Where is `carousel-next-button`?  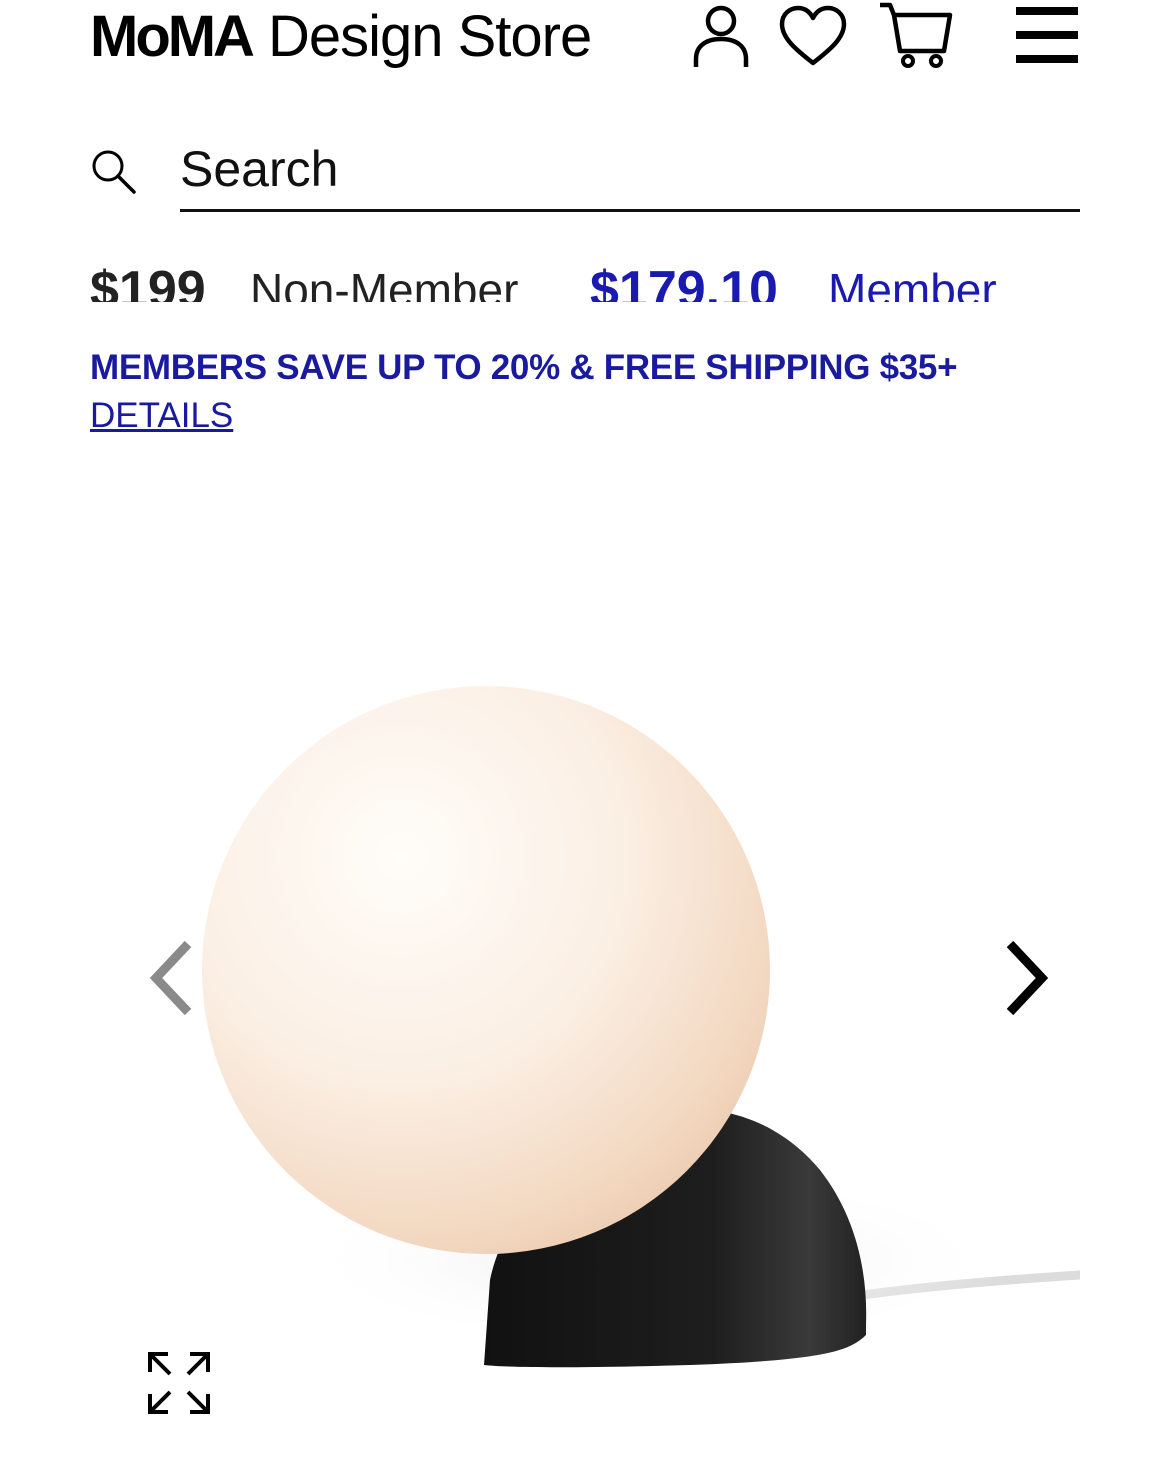 carousel-next-button is located at coordinates (1027, 980).